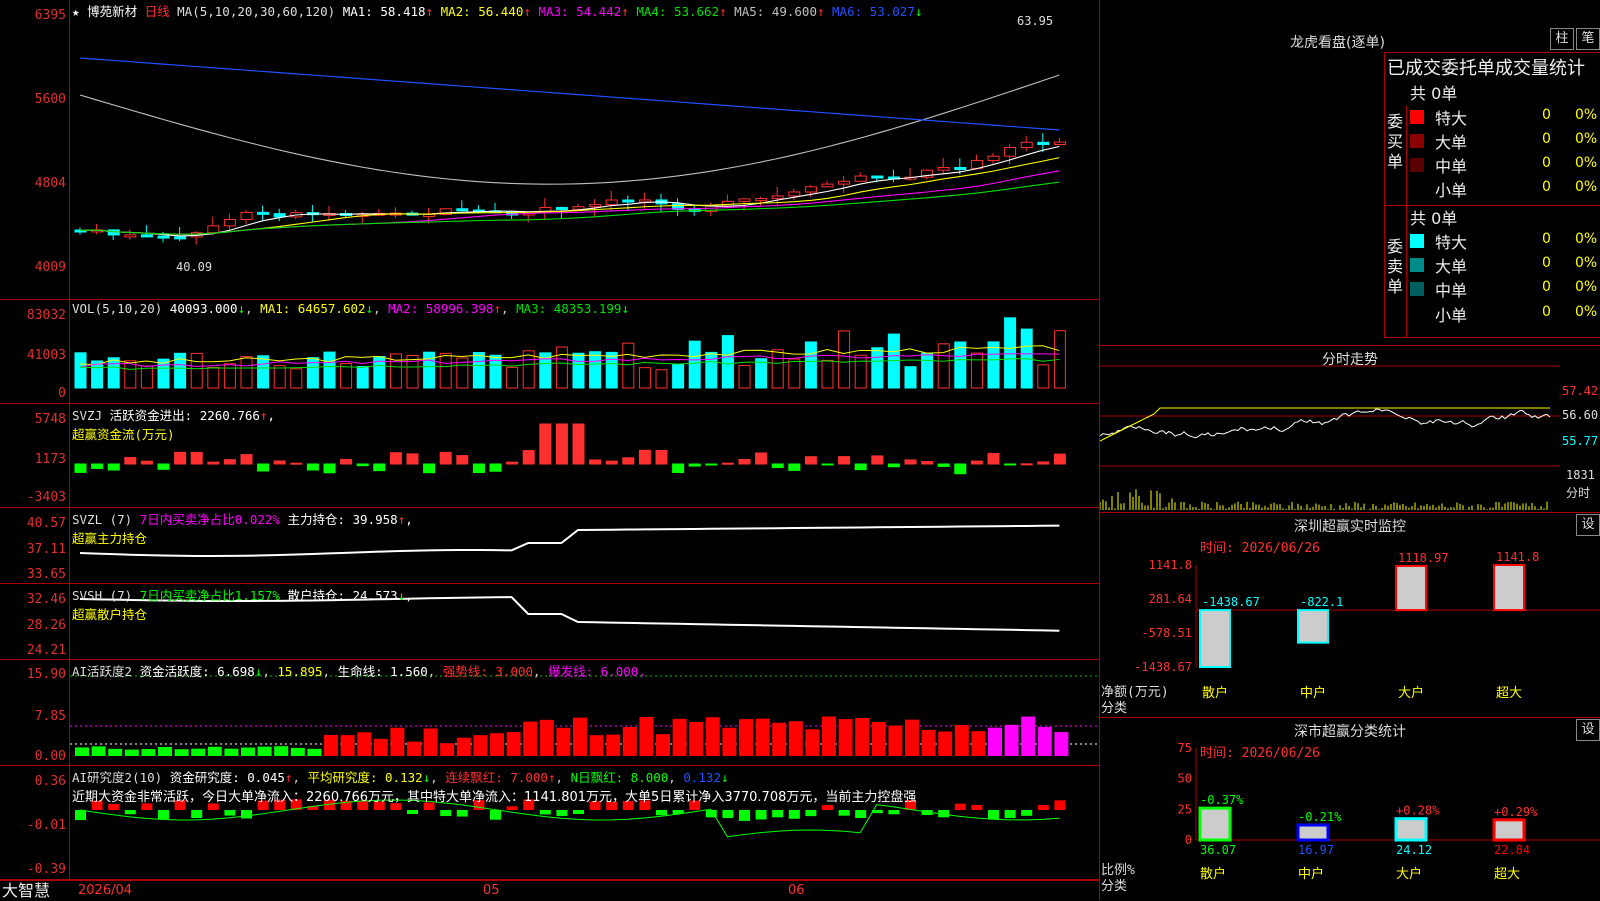  I want to click on ai-research-e-arrow: ↓, so click(724, 777).